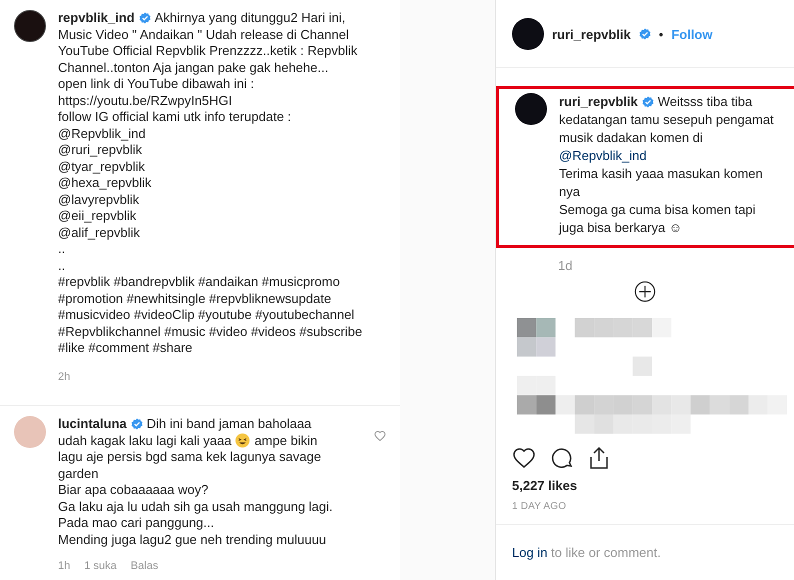 The width and height of the screenshot is (794, 580). What do you see at coordinates (620, 228) in the screenshot?
I see `comment-text: juga bisa berkarya ☺` at bounding box center [620, 228].